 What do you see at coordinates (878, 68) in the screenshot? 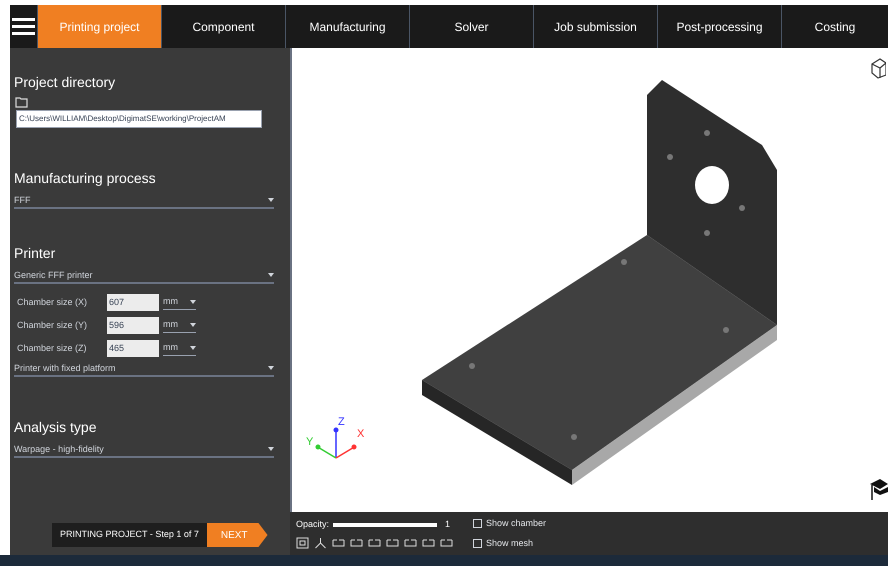
I see `cube-icon` at bounding box center [878, 68].